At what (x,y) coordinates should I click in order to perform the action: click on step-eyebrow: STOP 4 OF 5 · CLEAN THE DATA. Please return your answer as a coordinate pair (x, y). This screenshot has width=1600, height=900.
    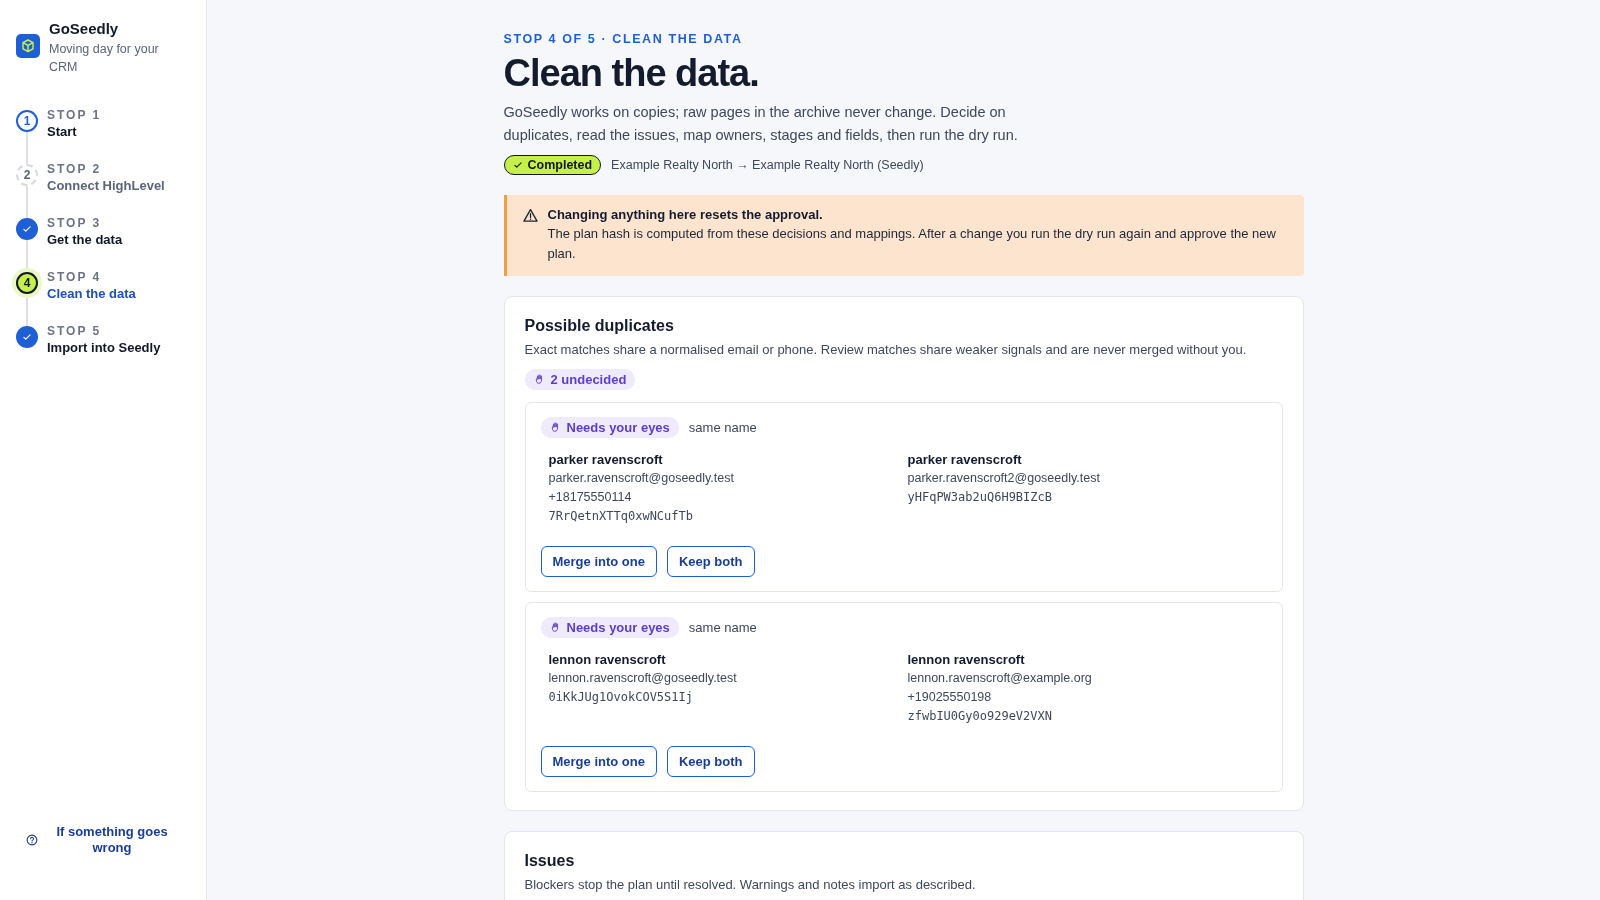
    Looking at the image, I should click on (623, 39).